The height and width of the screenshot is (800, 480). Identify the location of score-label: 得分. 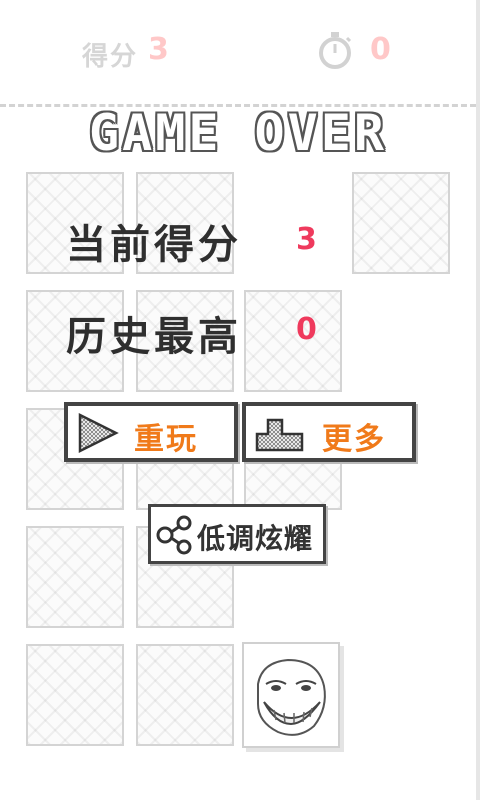
(110, 57).